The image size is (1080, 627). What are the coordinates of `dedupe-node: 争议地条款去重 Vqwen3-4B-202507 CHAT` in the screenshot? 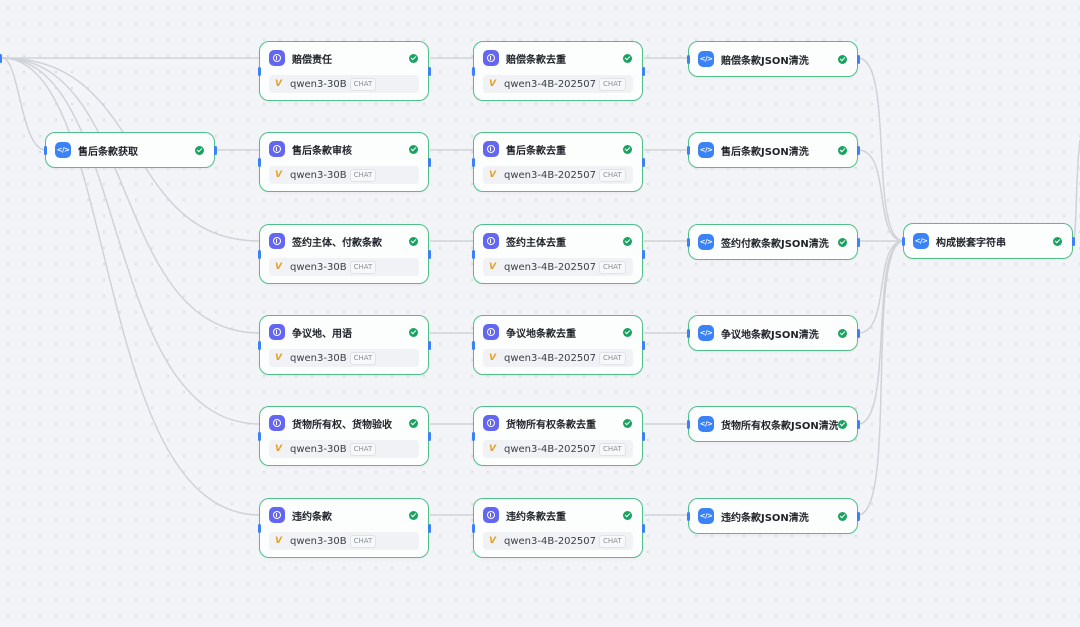 It's located at (558, 345).